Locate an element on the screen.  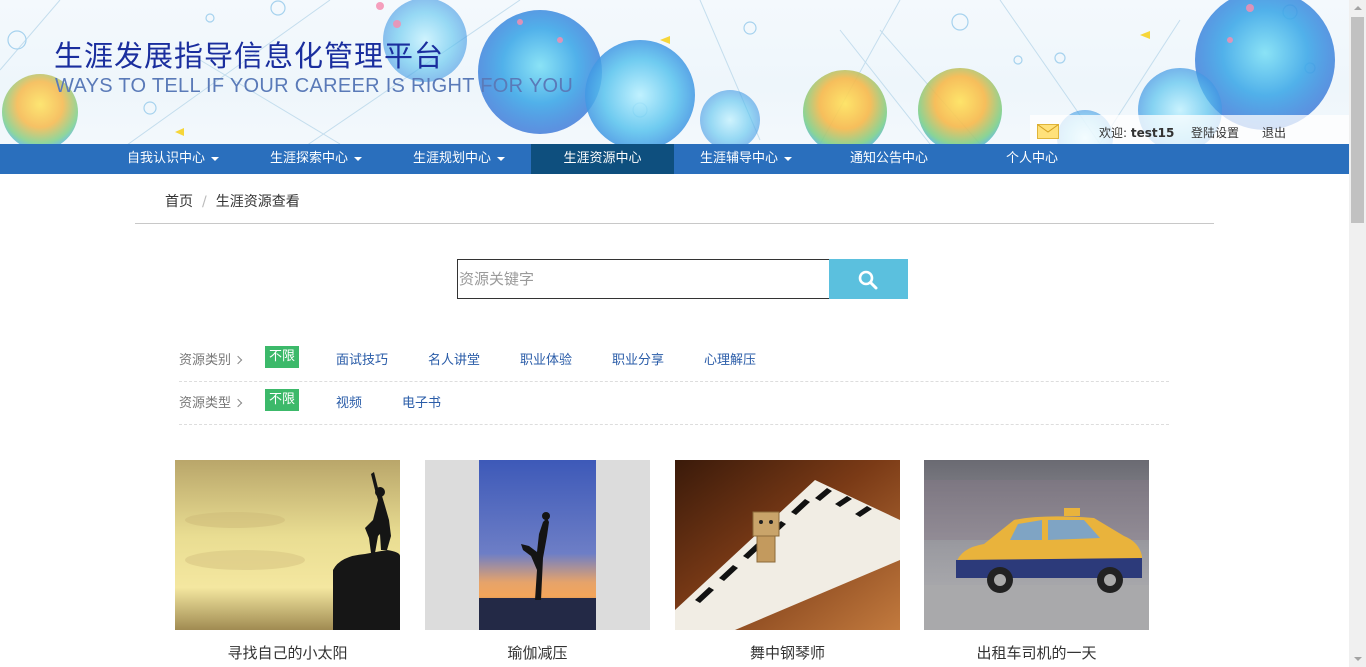
resource-title: 瑜伽减压 is located at coordinates (537, 652).